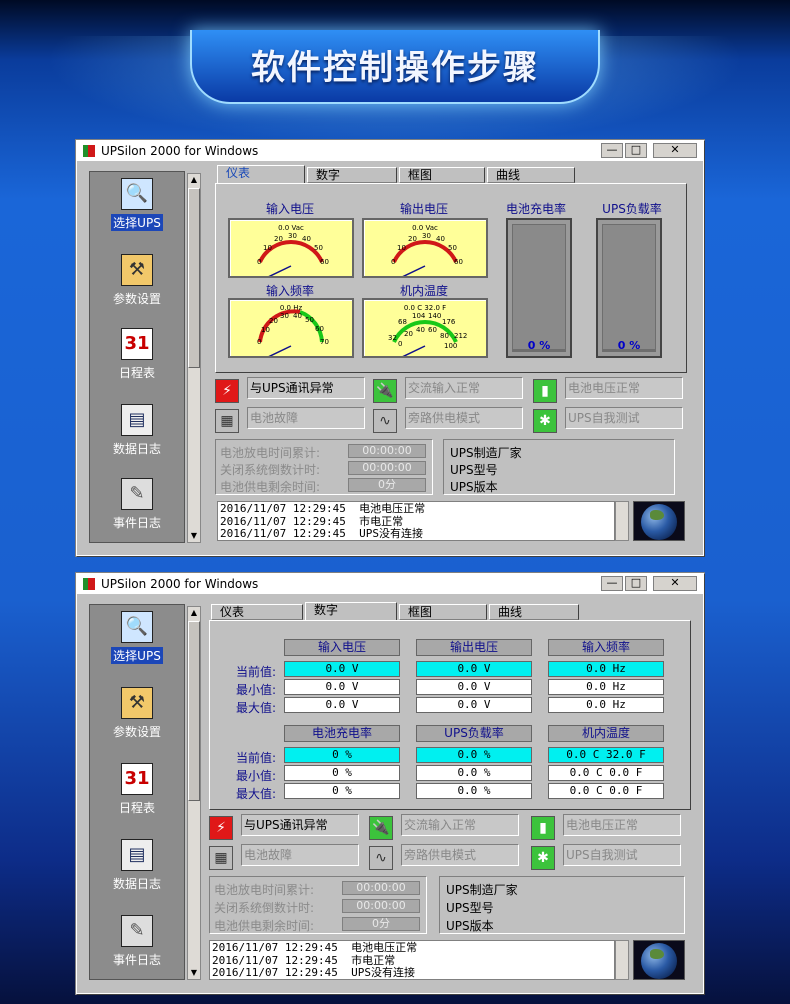  Describe the element at coordinates (221, 858) in the screenshot. I see `battery-fault-icon: ▦` at that location.